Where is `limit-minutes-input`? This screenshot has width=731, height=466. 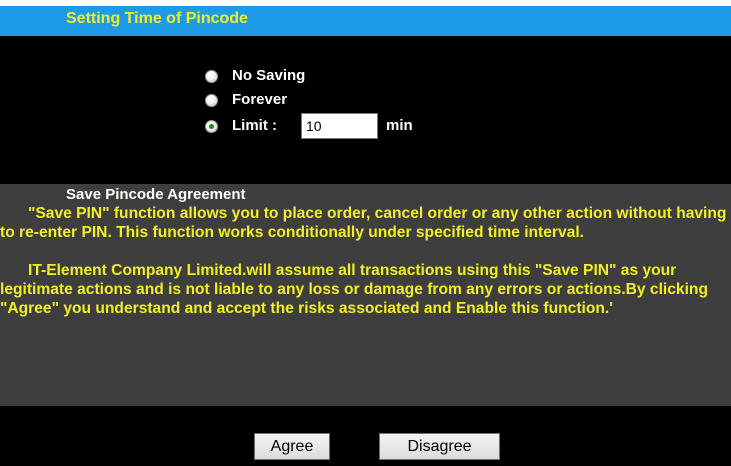
limit-minutes-input is located at coordinates (339, 126).